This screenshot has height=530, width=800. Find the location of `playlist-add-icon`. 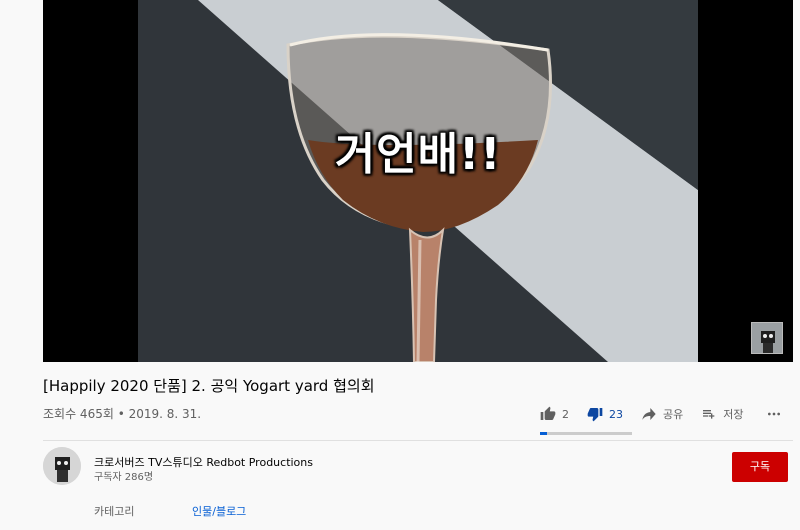

playlist-add-icon is located at coordinates (709, 414).